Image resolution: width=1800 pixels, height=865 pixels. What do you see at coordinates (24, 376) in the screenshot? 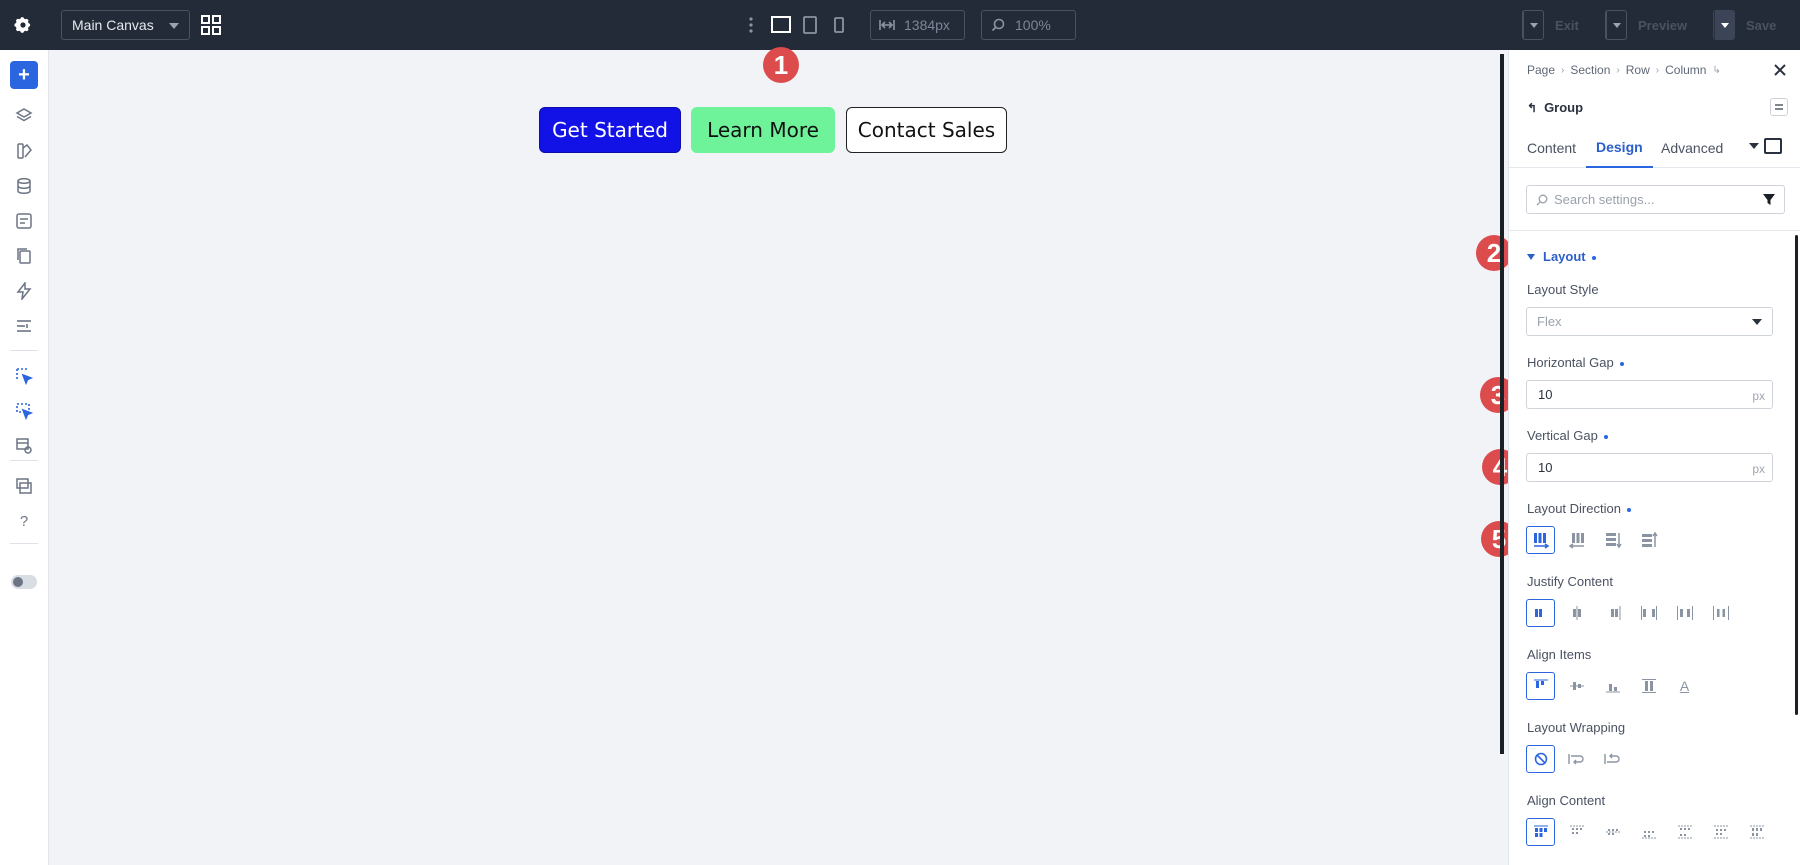
I see `select-tool-icon` at bounding box center [24, 376].